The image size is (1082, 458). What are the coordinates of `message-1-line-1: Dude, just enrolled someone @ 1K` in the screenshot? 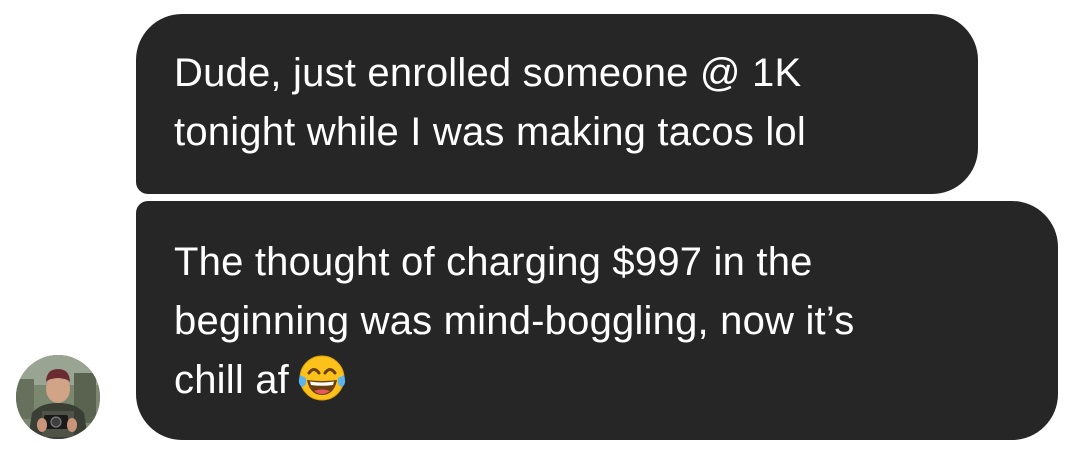 It's located at (488, 73).